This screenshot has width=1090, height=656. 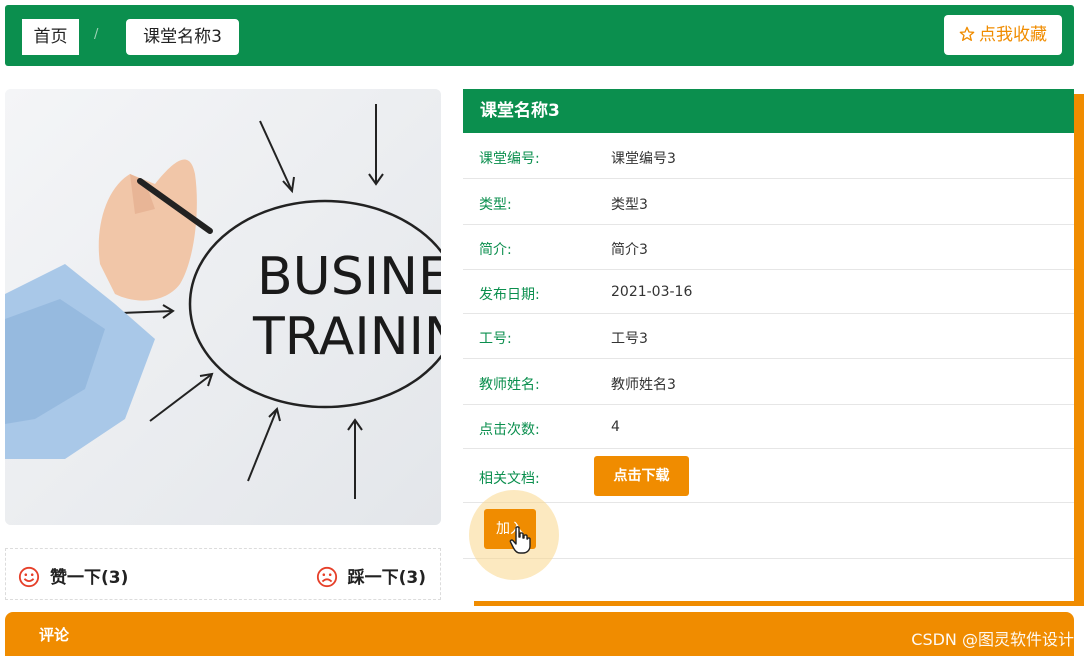 What do you see at coordinates (629, 205) in the screenshot?
I see `detail-value: 类型3` at bounding box center [629, 205].